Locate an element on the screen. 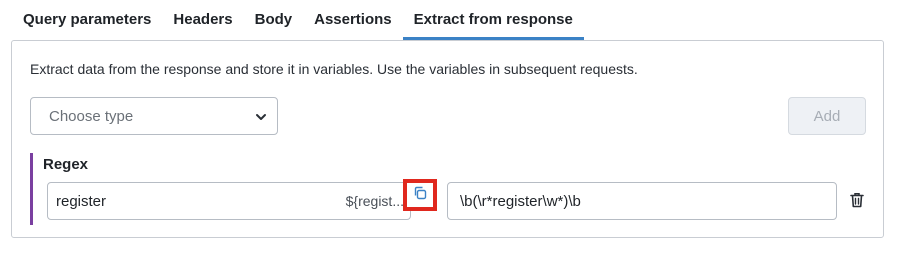 The width and height of the screenshot is (900, 254). tab-extract-from-response: Extract from response is located at coordinates (493, 20).